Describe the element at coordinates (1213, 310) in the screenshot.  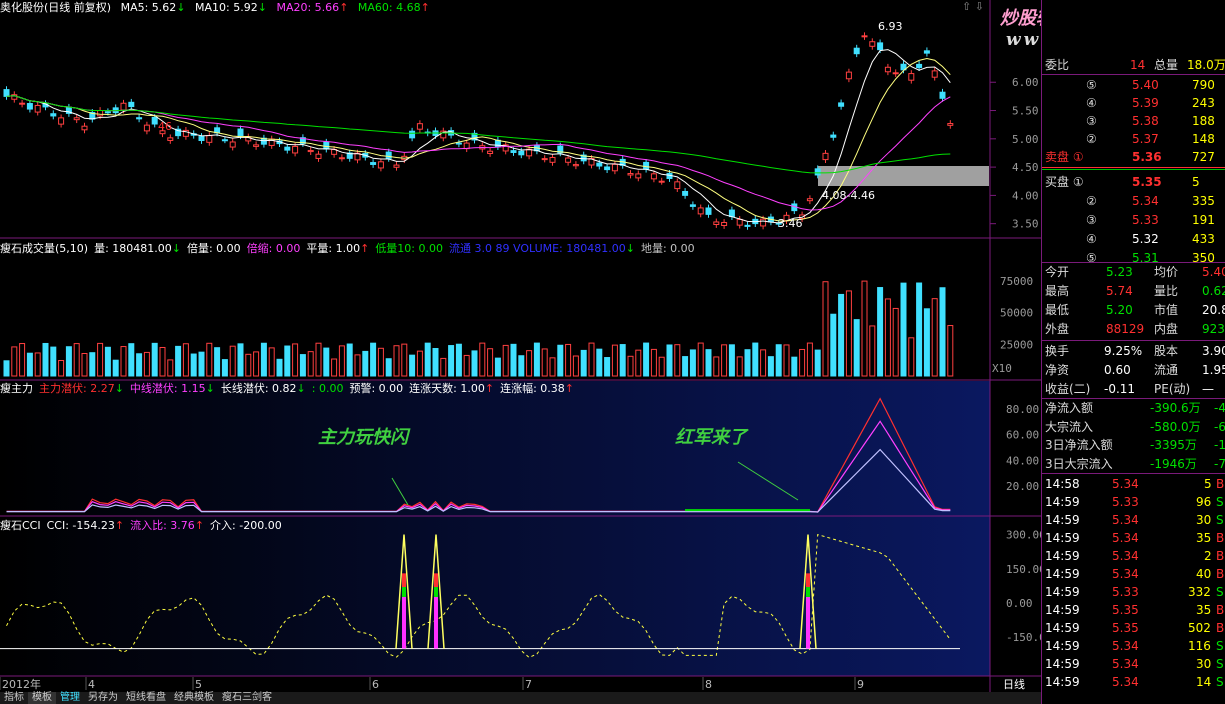
I see `quote-value: 20.8亿` at that location.